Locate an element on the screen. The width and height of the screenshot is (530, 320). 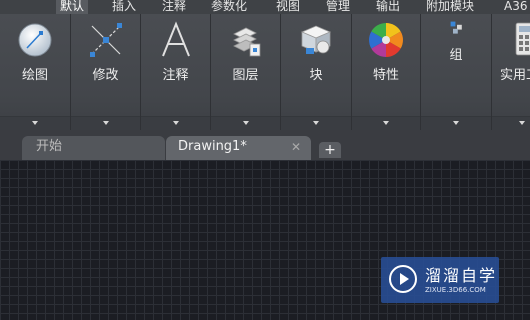
panel-utilities-expander is located at coordinates (511, 123).